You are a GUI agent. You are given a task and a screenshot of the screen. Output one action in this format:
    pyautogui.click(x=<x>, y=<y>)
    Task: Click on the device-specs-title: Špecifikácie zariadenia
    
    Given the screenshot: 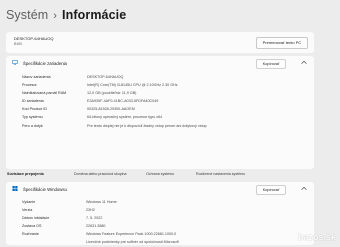 What is the action you would take?
    pyautogui.click(x=45, y=63)
    